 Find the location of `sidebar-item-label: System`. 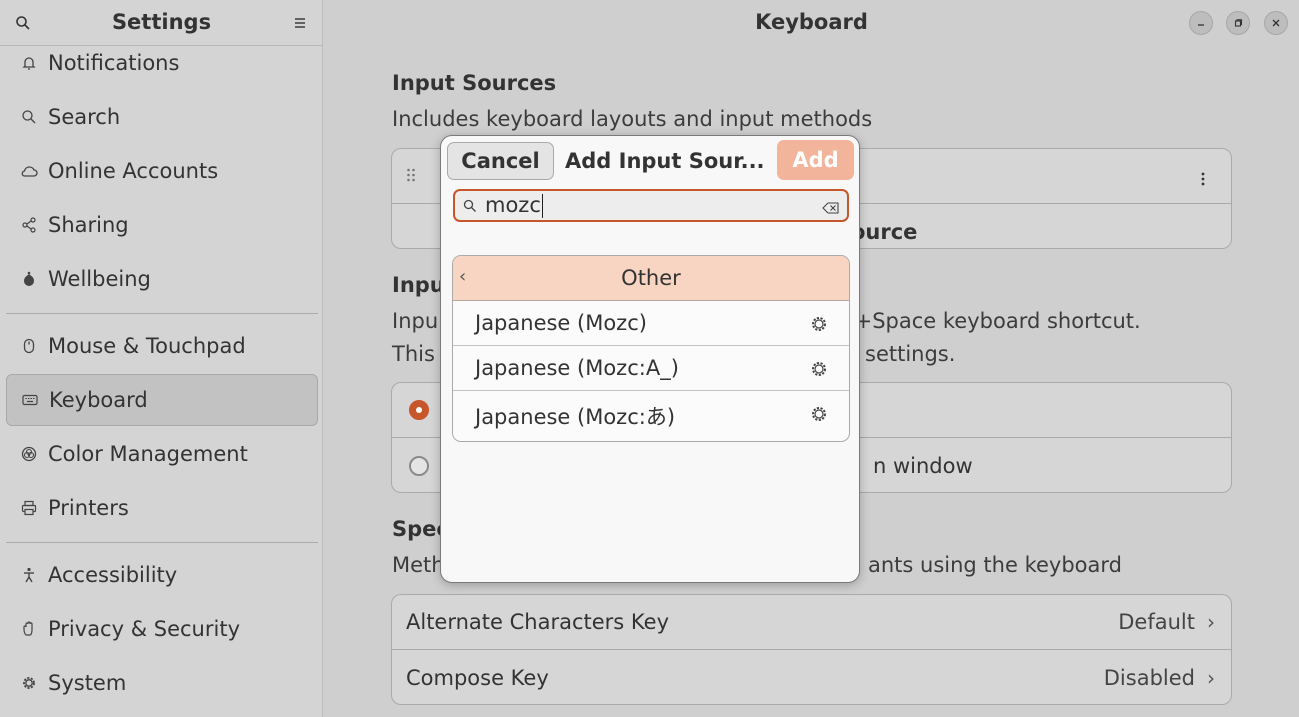

sidebar-item-label: System is located at coordinates (87, 683).